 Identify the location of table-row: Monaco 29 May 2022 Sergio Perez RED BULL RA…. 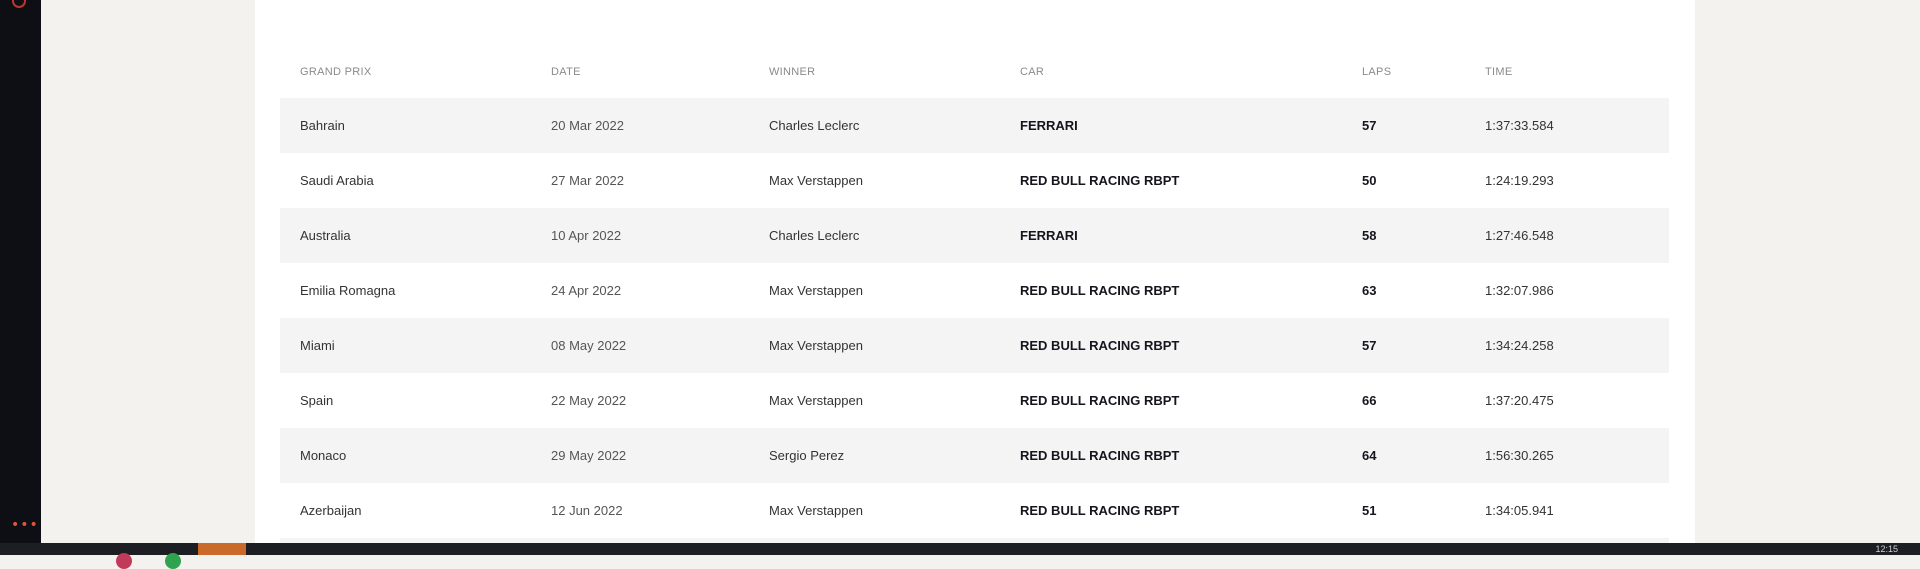
(974, 455).